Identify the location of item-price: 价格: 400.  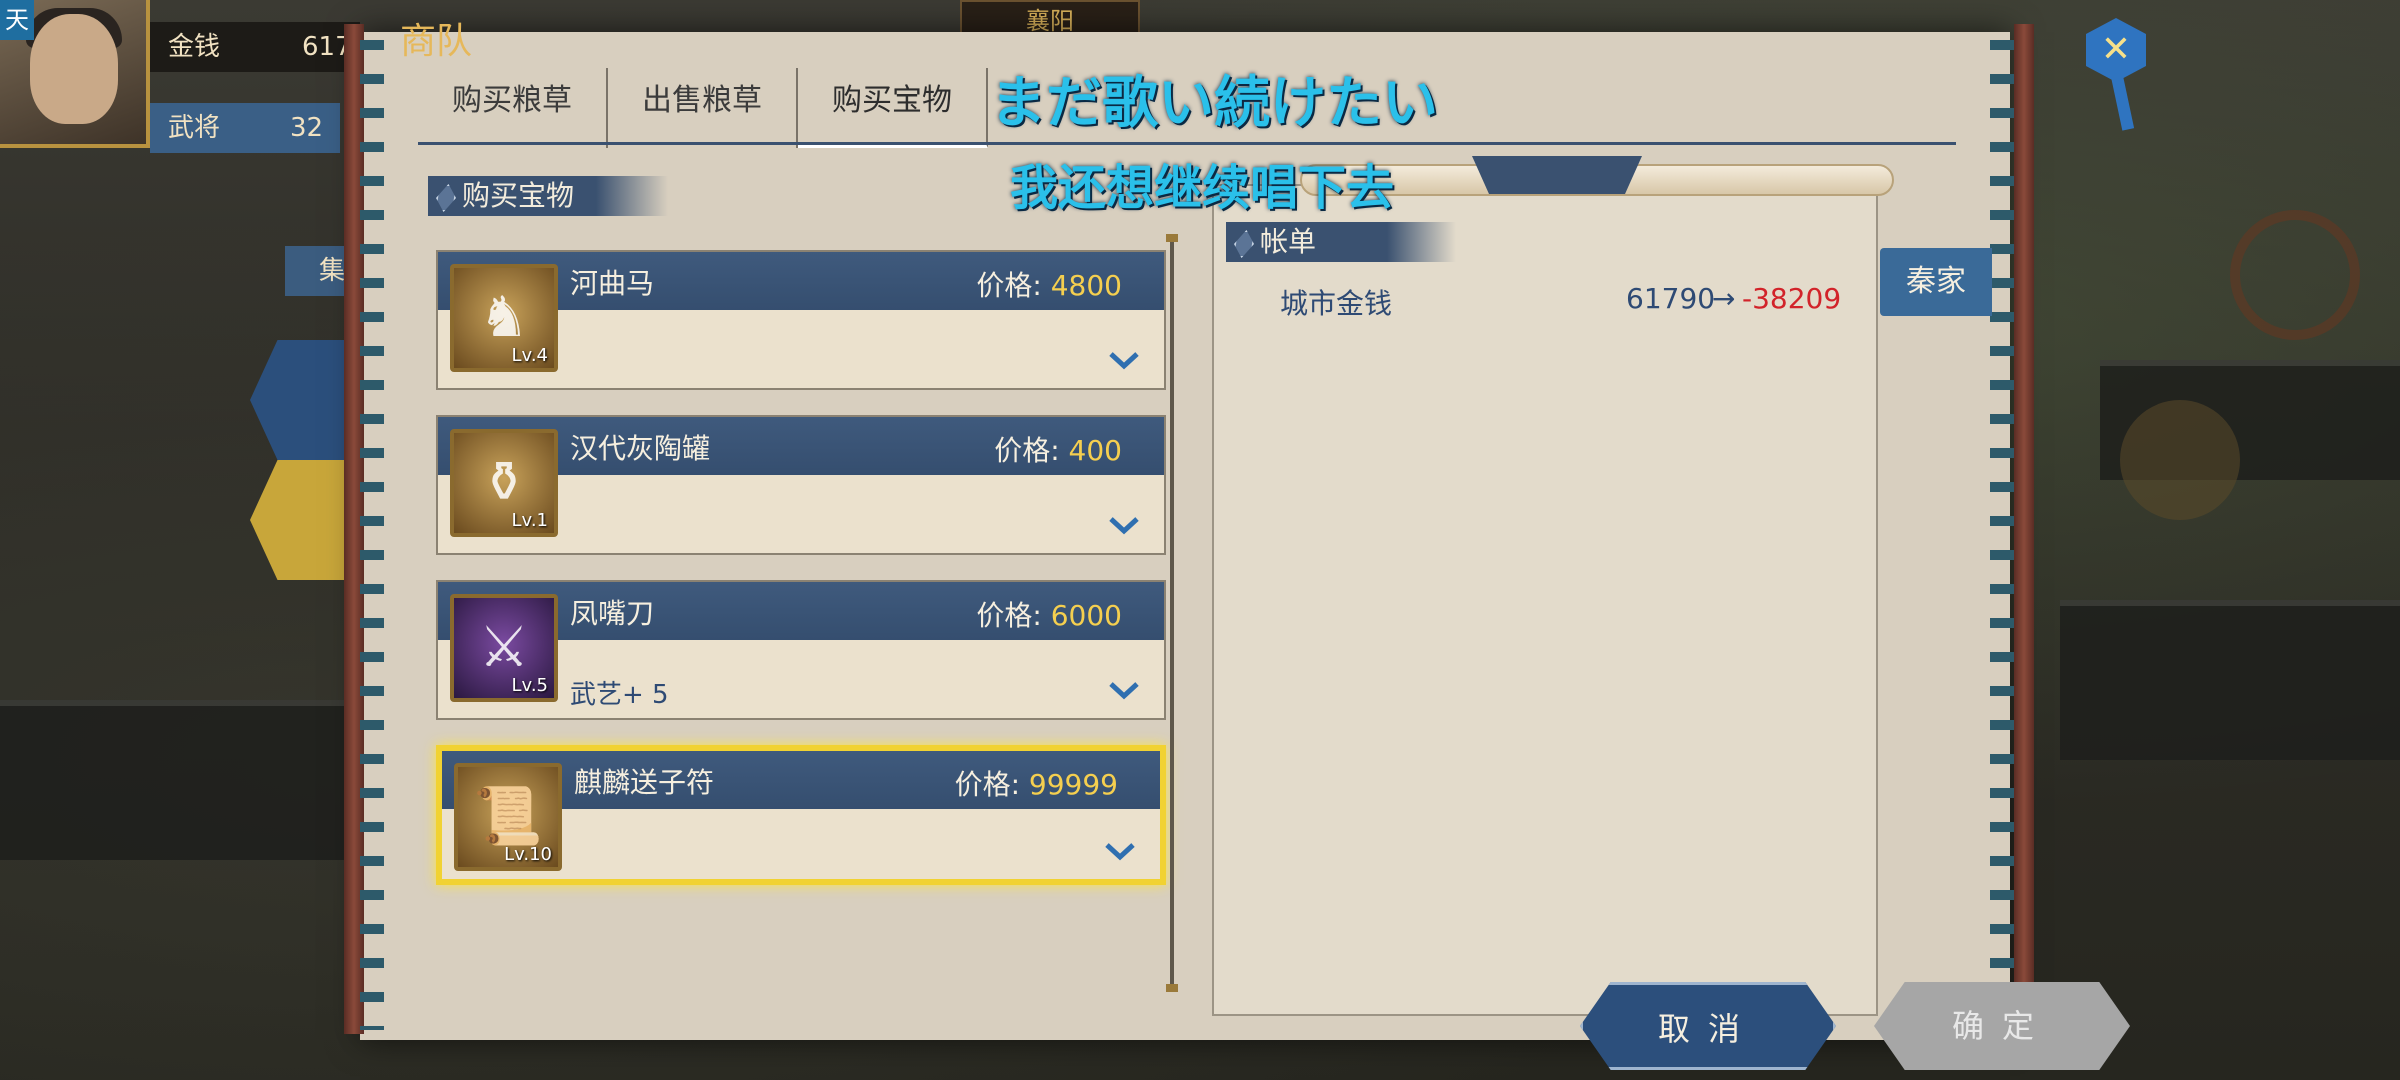
(1058, 449).